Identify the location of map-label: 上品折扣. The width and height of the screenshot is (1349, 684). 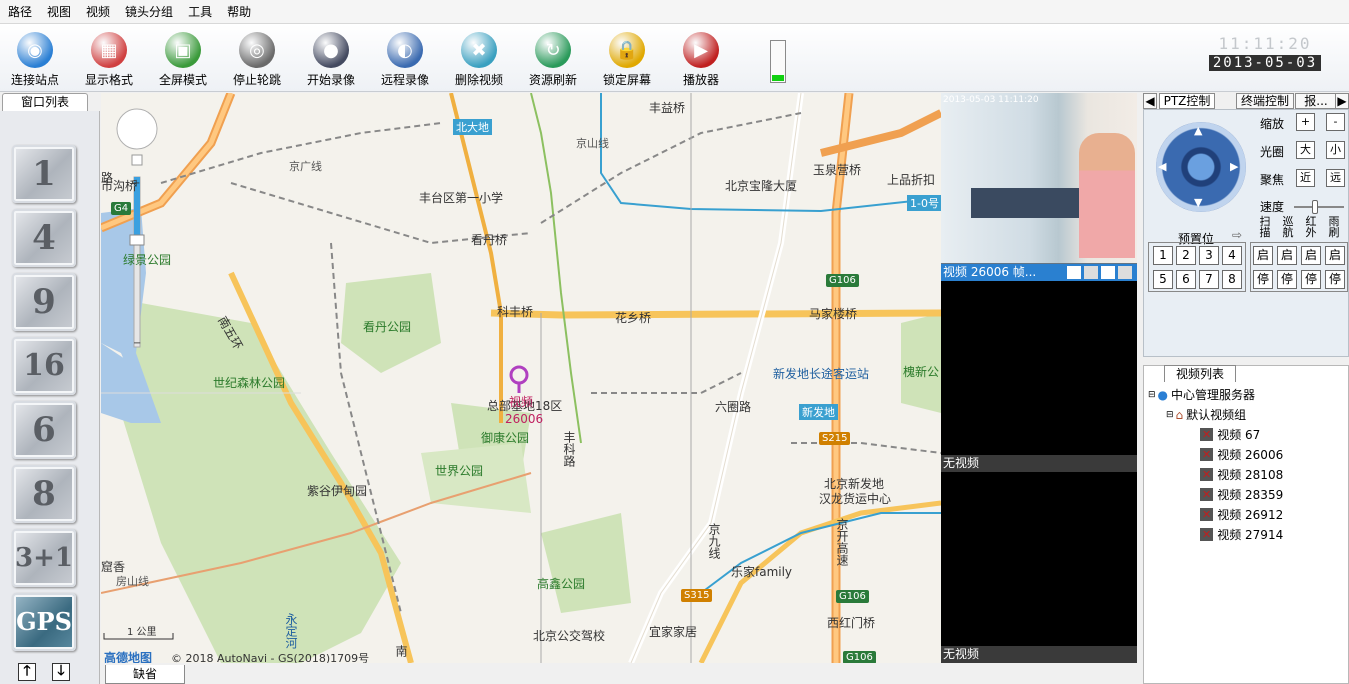
(911, 180).